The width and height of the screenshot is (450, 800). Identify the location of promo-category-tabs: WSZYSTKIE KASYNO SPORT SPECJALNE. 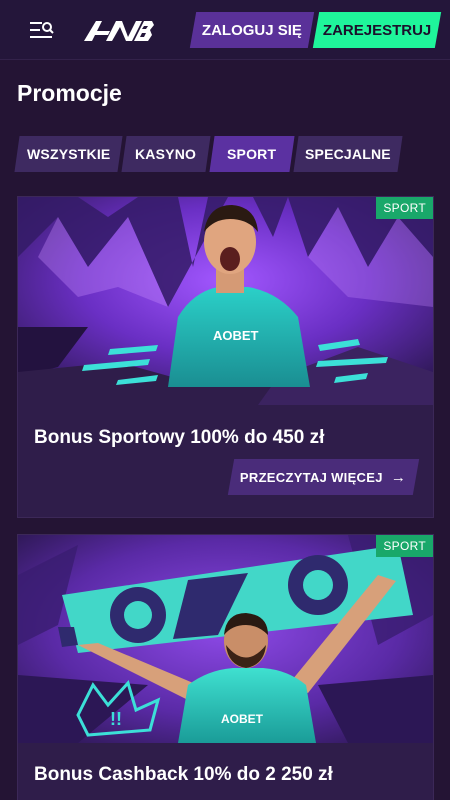
(208, 154).